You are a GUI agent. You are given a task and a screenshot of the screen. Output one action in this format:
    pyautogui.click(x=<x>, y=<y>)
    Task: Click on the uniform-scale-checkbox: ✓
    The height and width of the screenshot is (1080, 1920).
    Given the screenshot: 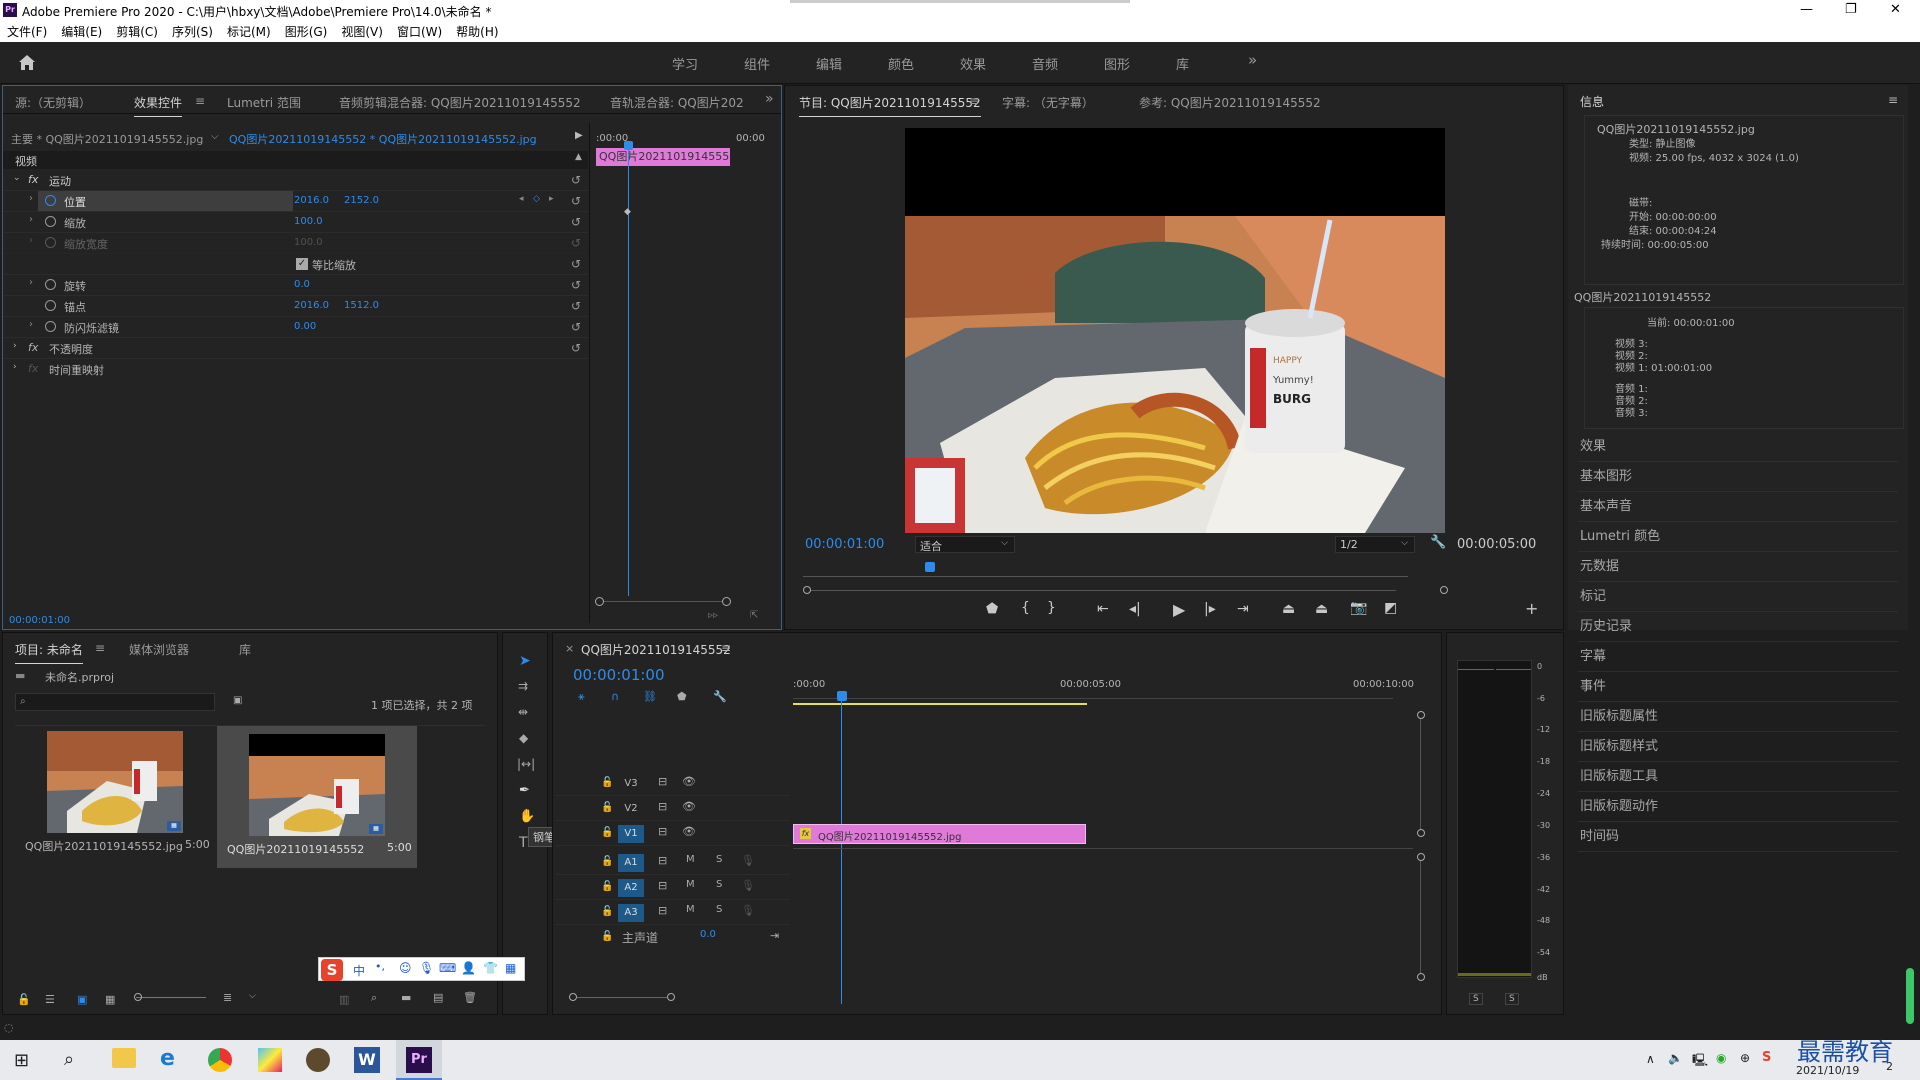 What is the action you would take?
    pyautogui.click(x=302, y=264)
    